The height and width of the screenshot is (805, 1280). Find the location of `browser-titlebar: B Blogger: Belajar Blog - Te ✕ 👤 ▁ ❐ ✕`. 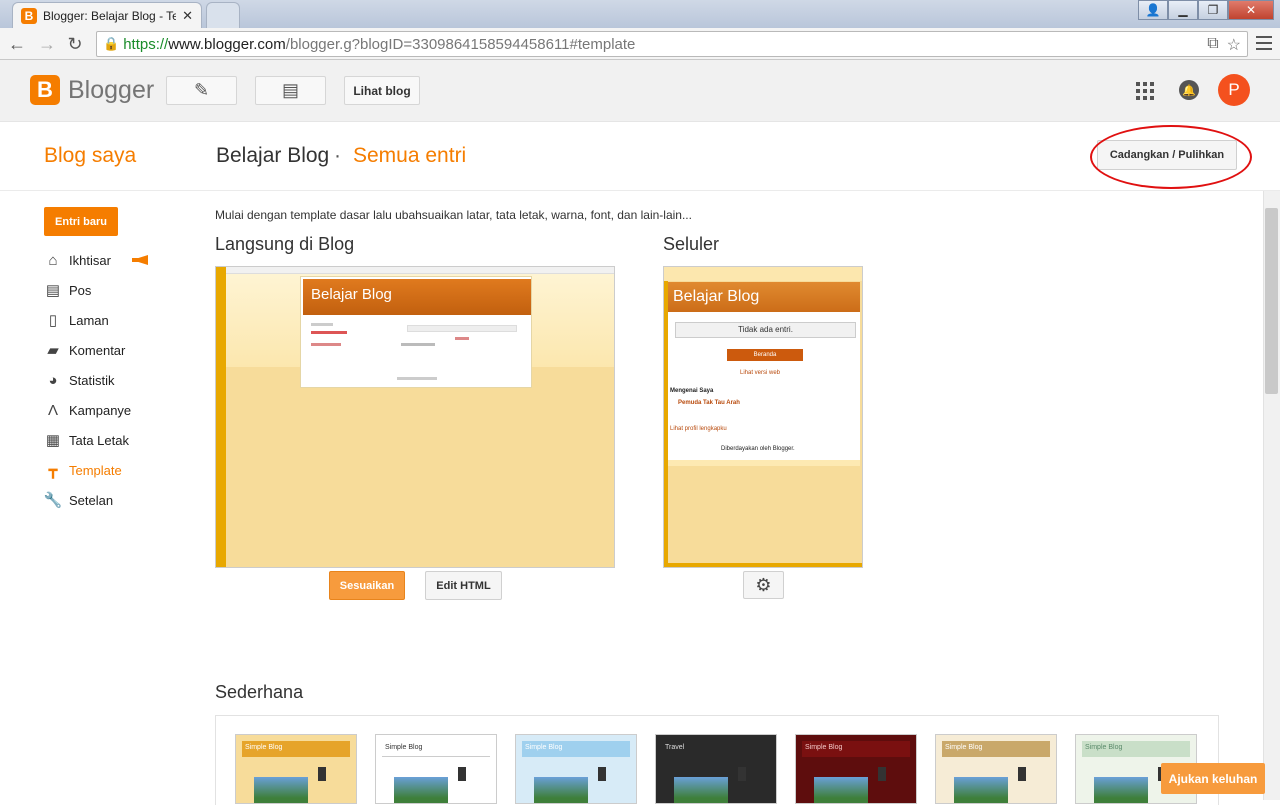

browser-titlebar: B Blogger: Belajar Blog - Te ✕ 👤 ▁ ❐ ✕ is located at coordinates (640, 14).